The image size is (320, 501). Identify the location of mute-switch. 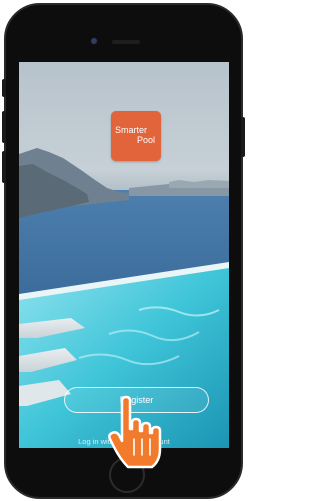
(4, 88).